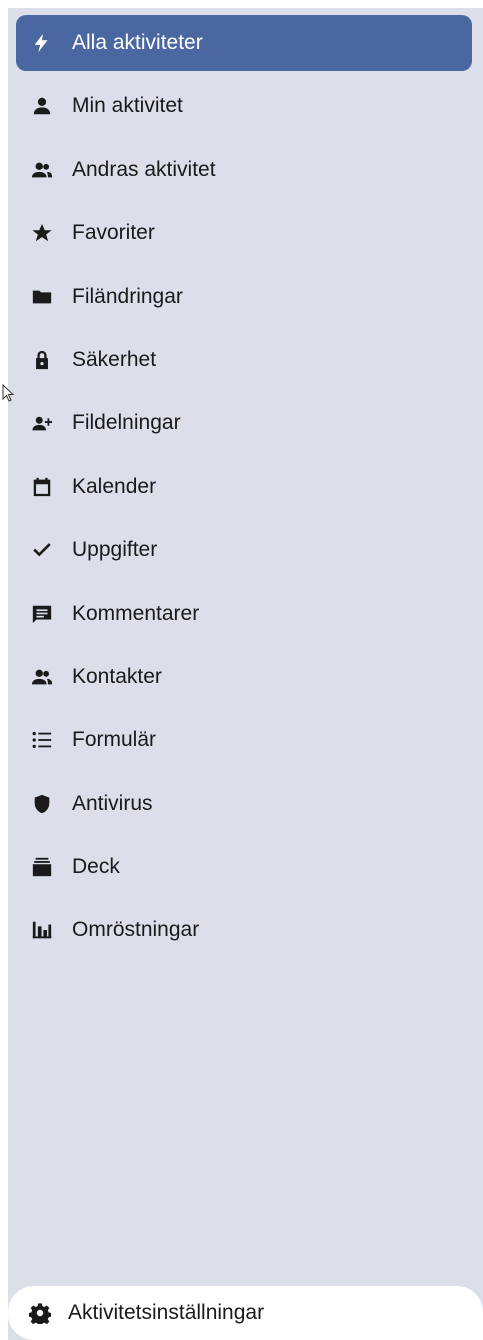 The image size is (483, 1340). I want to click on person-add-icon, so click(42, 423).